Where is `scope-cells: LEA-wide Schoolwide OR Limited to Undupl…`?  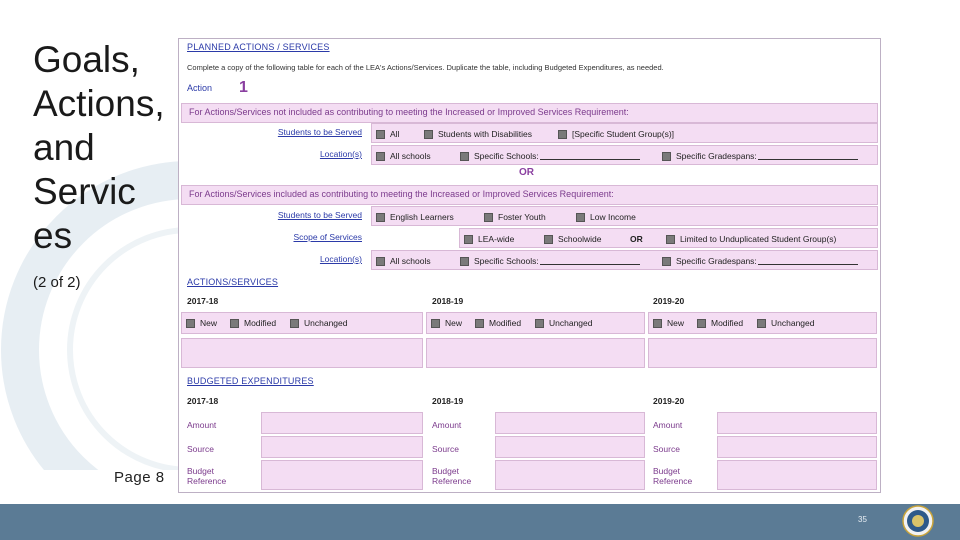 scope-cells: LEA-wide Schoolwide OR Limited to Undupl… is located at coordinates (668, 238).